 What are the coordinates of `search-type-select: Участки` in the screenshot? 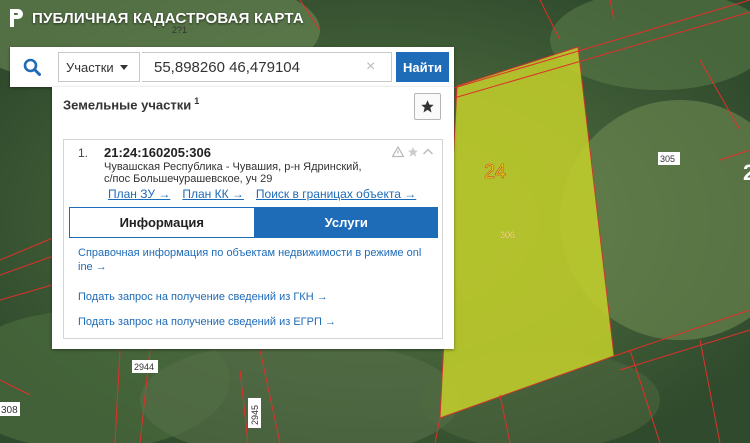 It's located at (99, 67).